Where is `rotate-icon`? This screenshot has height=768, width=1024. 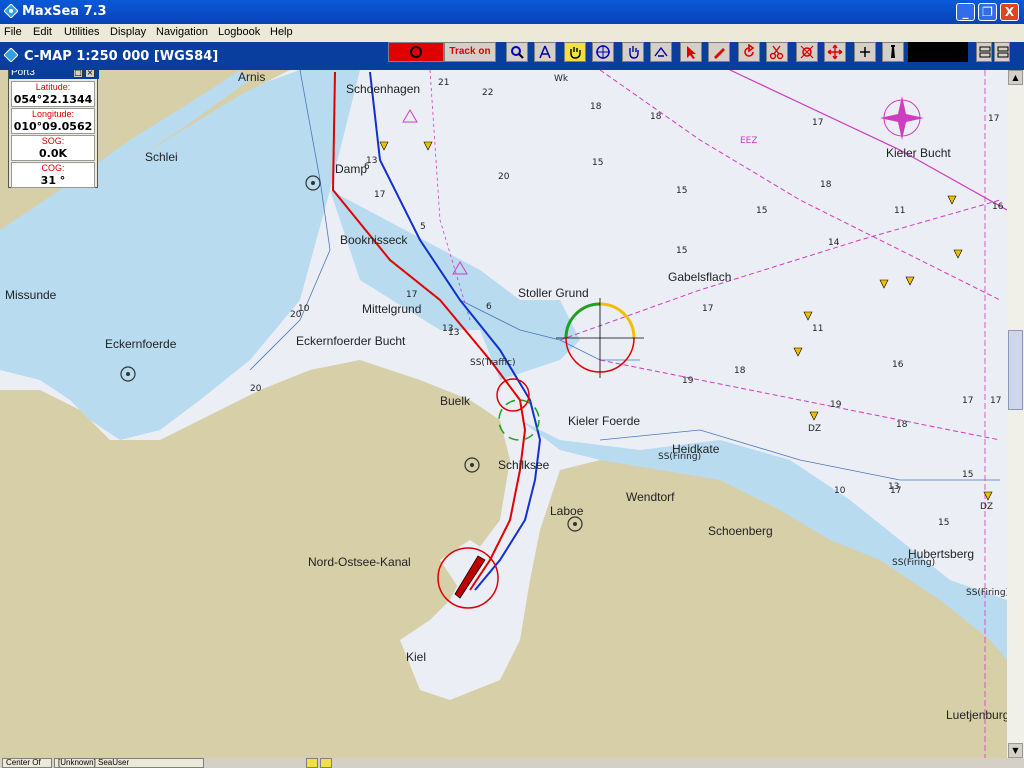
rotate-icon is located at coordinates (749, 50).